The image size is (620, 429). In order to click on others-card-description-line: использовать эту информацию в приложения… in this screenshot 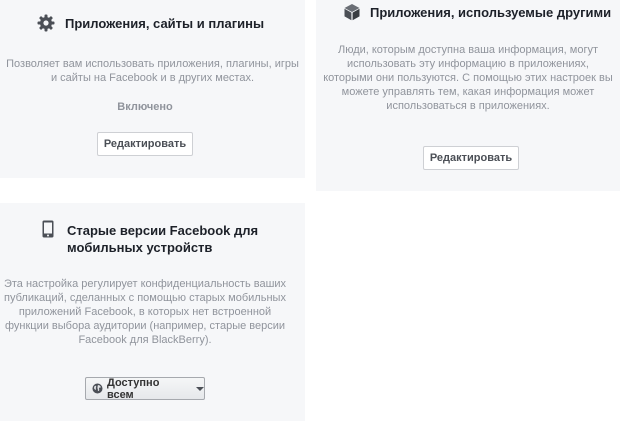, I will do `click(468, 64)`.